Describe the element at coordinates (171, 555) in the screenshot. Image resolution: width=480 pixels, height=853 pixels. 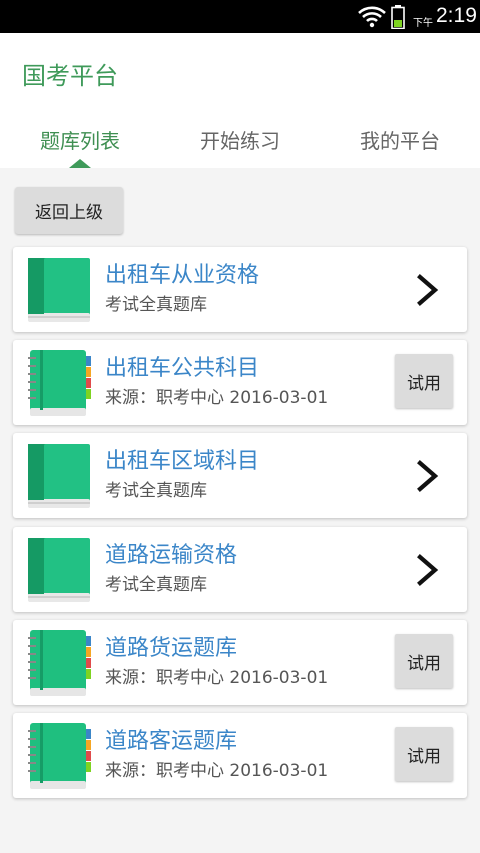
I see `item-name: 道路运输资格` at that location.